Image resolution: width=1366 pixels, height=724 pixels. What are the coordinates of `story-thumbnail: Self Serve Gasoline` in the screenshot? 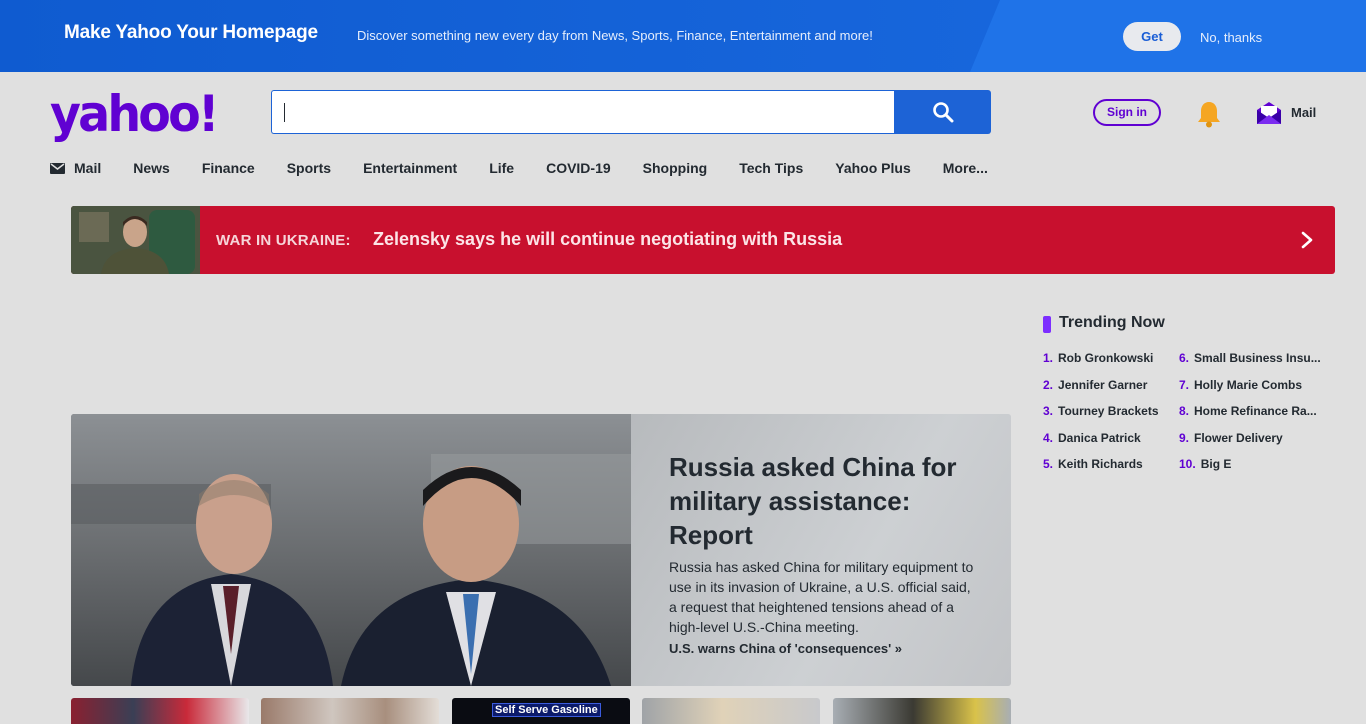 It's located at (541, 711).